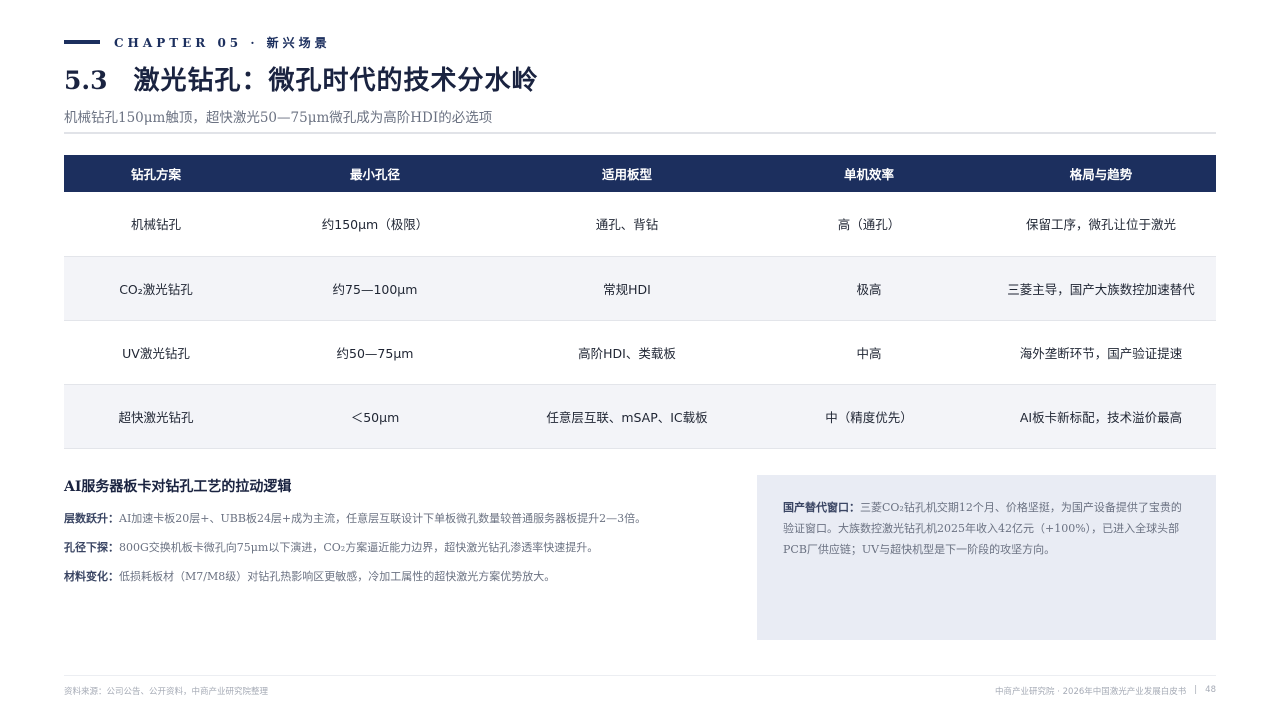 The width and height of the screenshot is (1280, 720). I want to click on logic-item-key: 孔径下探：, so click(91, 547).